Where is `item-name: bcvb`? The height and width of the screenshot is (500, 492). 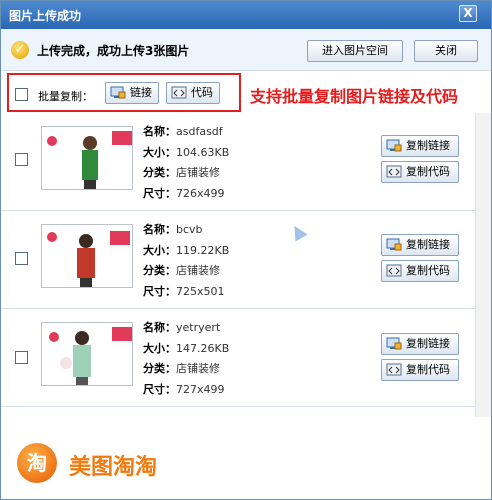 item-name: bcvb is located at coordinates (189, 229).